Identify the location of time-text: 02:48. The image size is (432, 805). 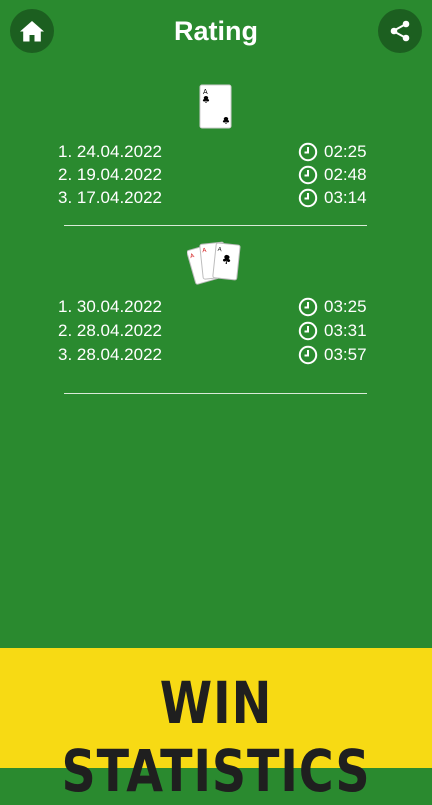
(345, 174).